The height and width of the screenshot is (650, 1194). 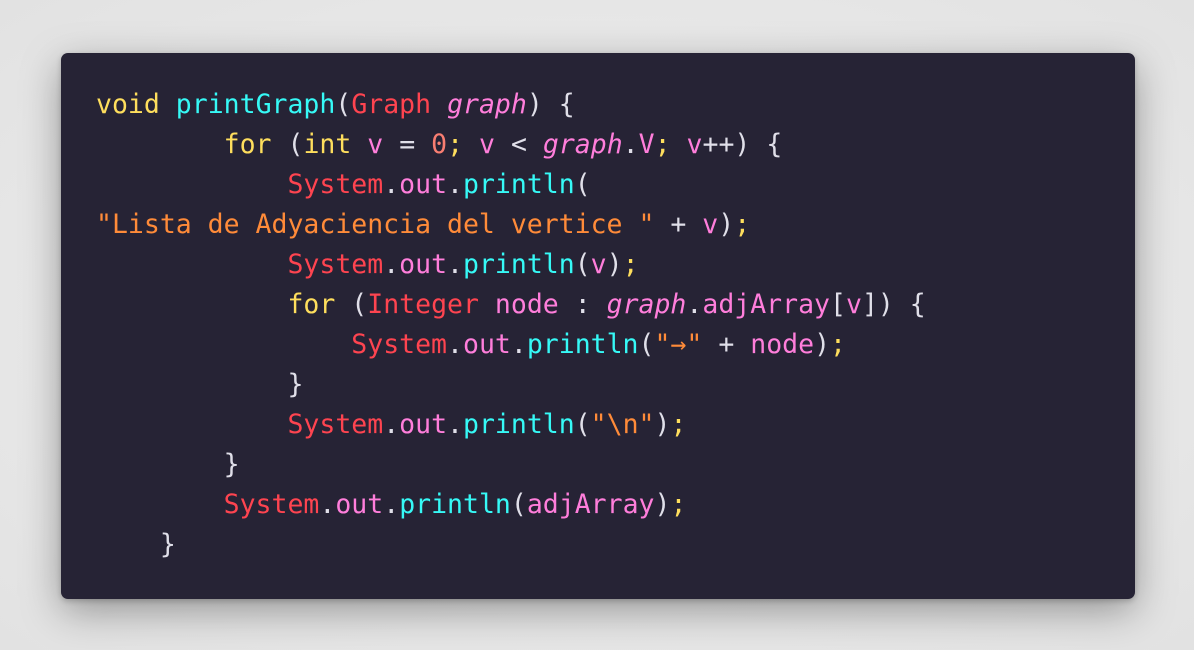 I want to click on code-token-fn: printGraph, so click(x=255, y=104).